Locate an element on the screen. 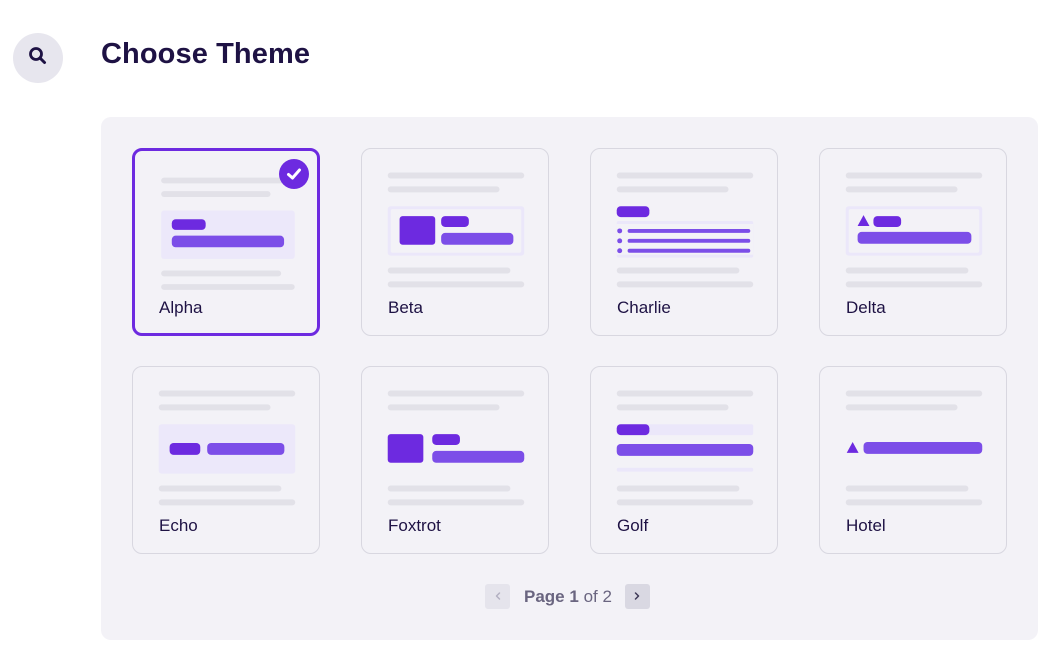 Image resolution: width=1046 pixels, height=654 pixels. theme-card-charlie: Charlie is located at coordinates (684, 242).